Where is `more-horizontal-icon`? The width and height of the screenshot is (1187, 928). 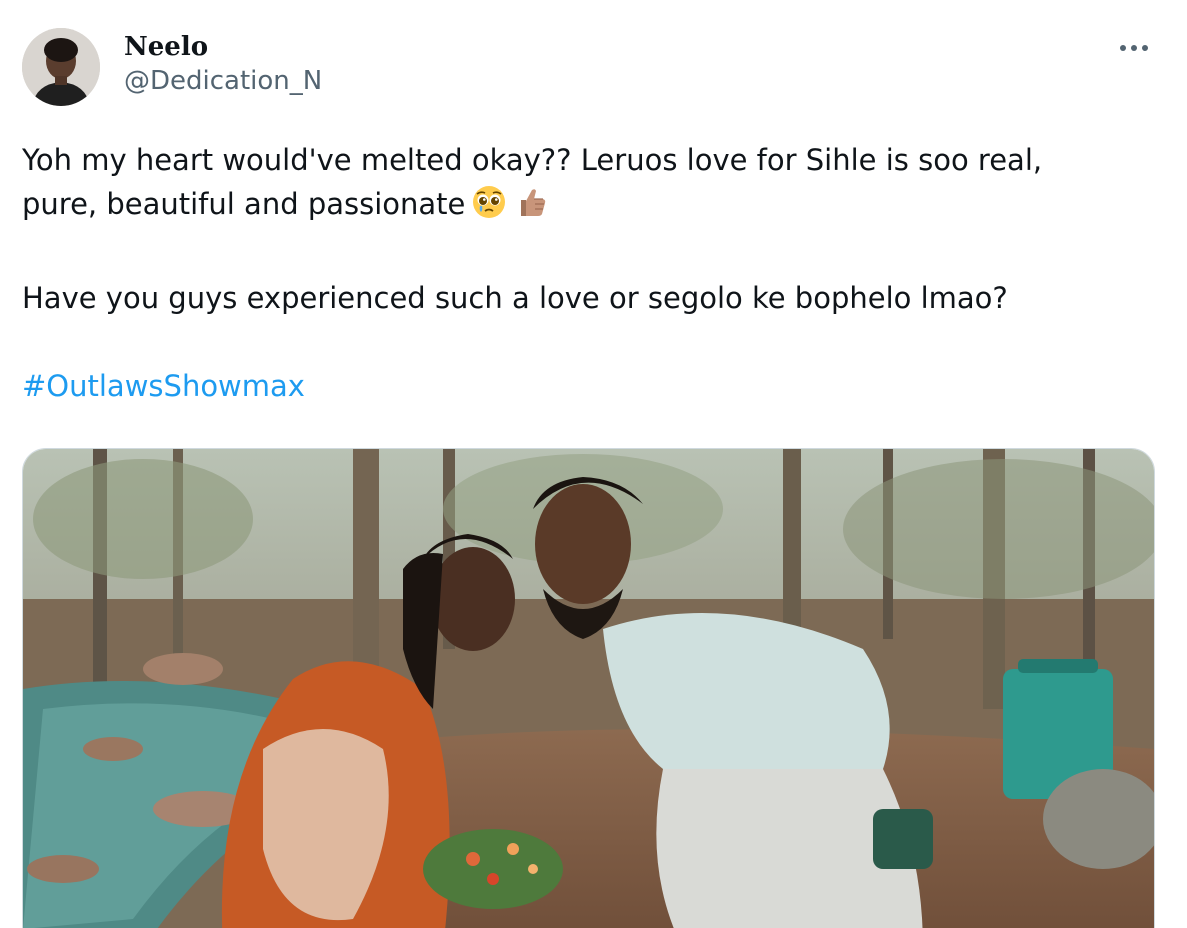 more-horizontal-icon is located at coordinates (1134, 48).